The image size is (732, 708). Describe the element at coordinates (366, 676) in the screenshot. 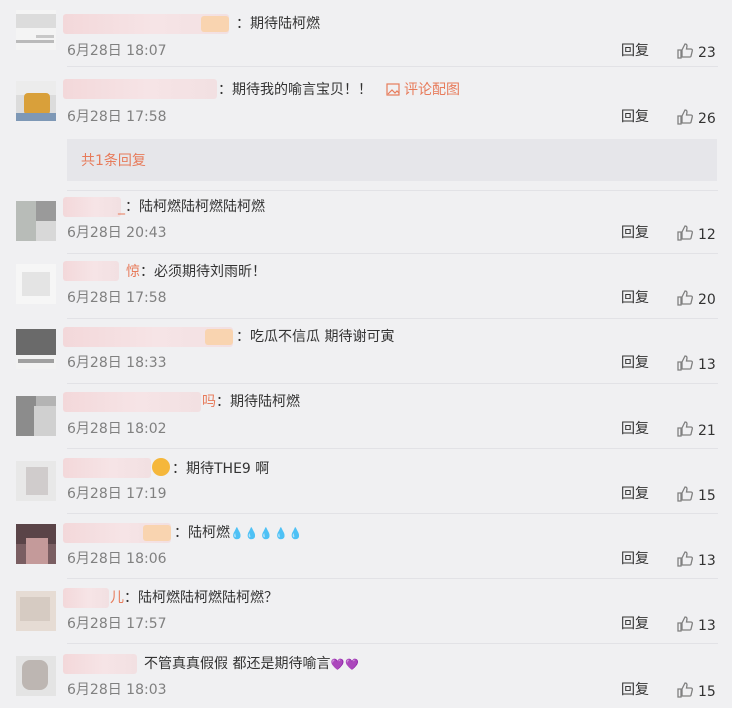

I see `comment-item: 不管真真假假 都还是期待喻言💜💜 6月28日 18:03 回复 15` at that location.